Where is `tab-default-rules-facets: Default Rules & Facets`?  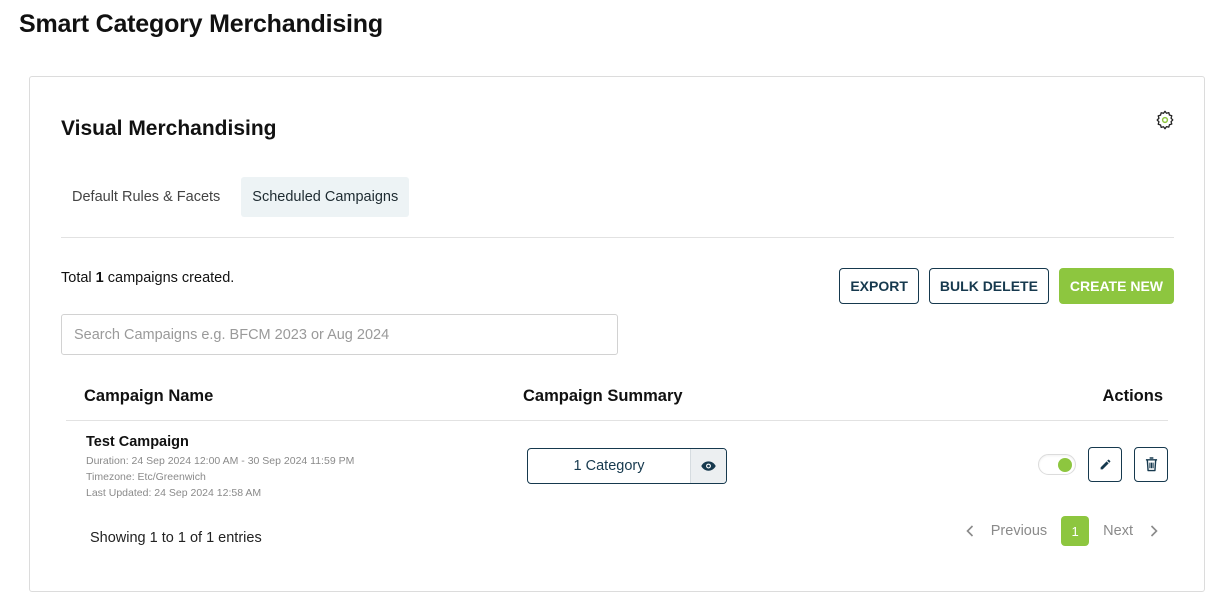
tab-default-rules-facets: Default Rules & Facets is located at coordinates (146, 197).